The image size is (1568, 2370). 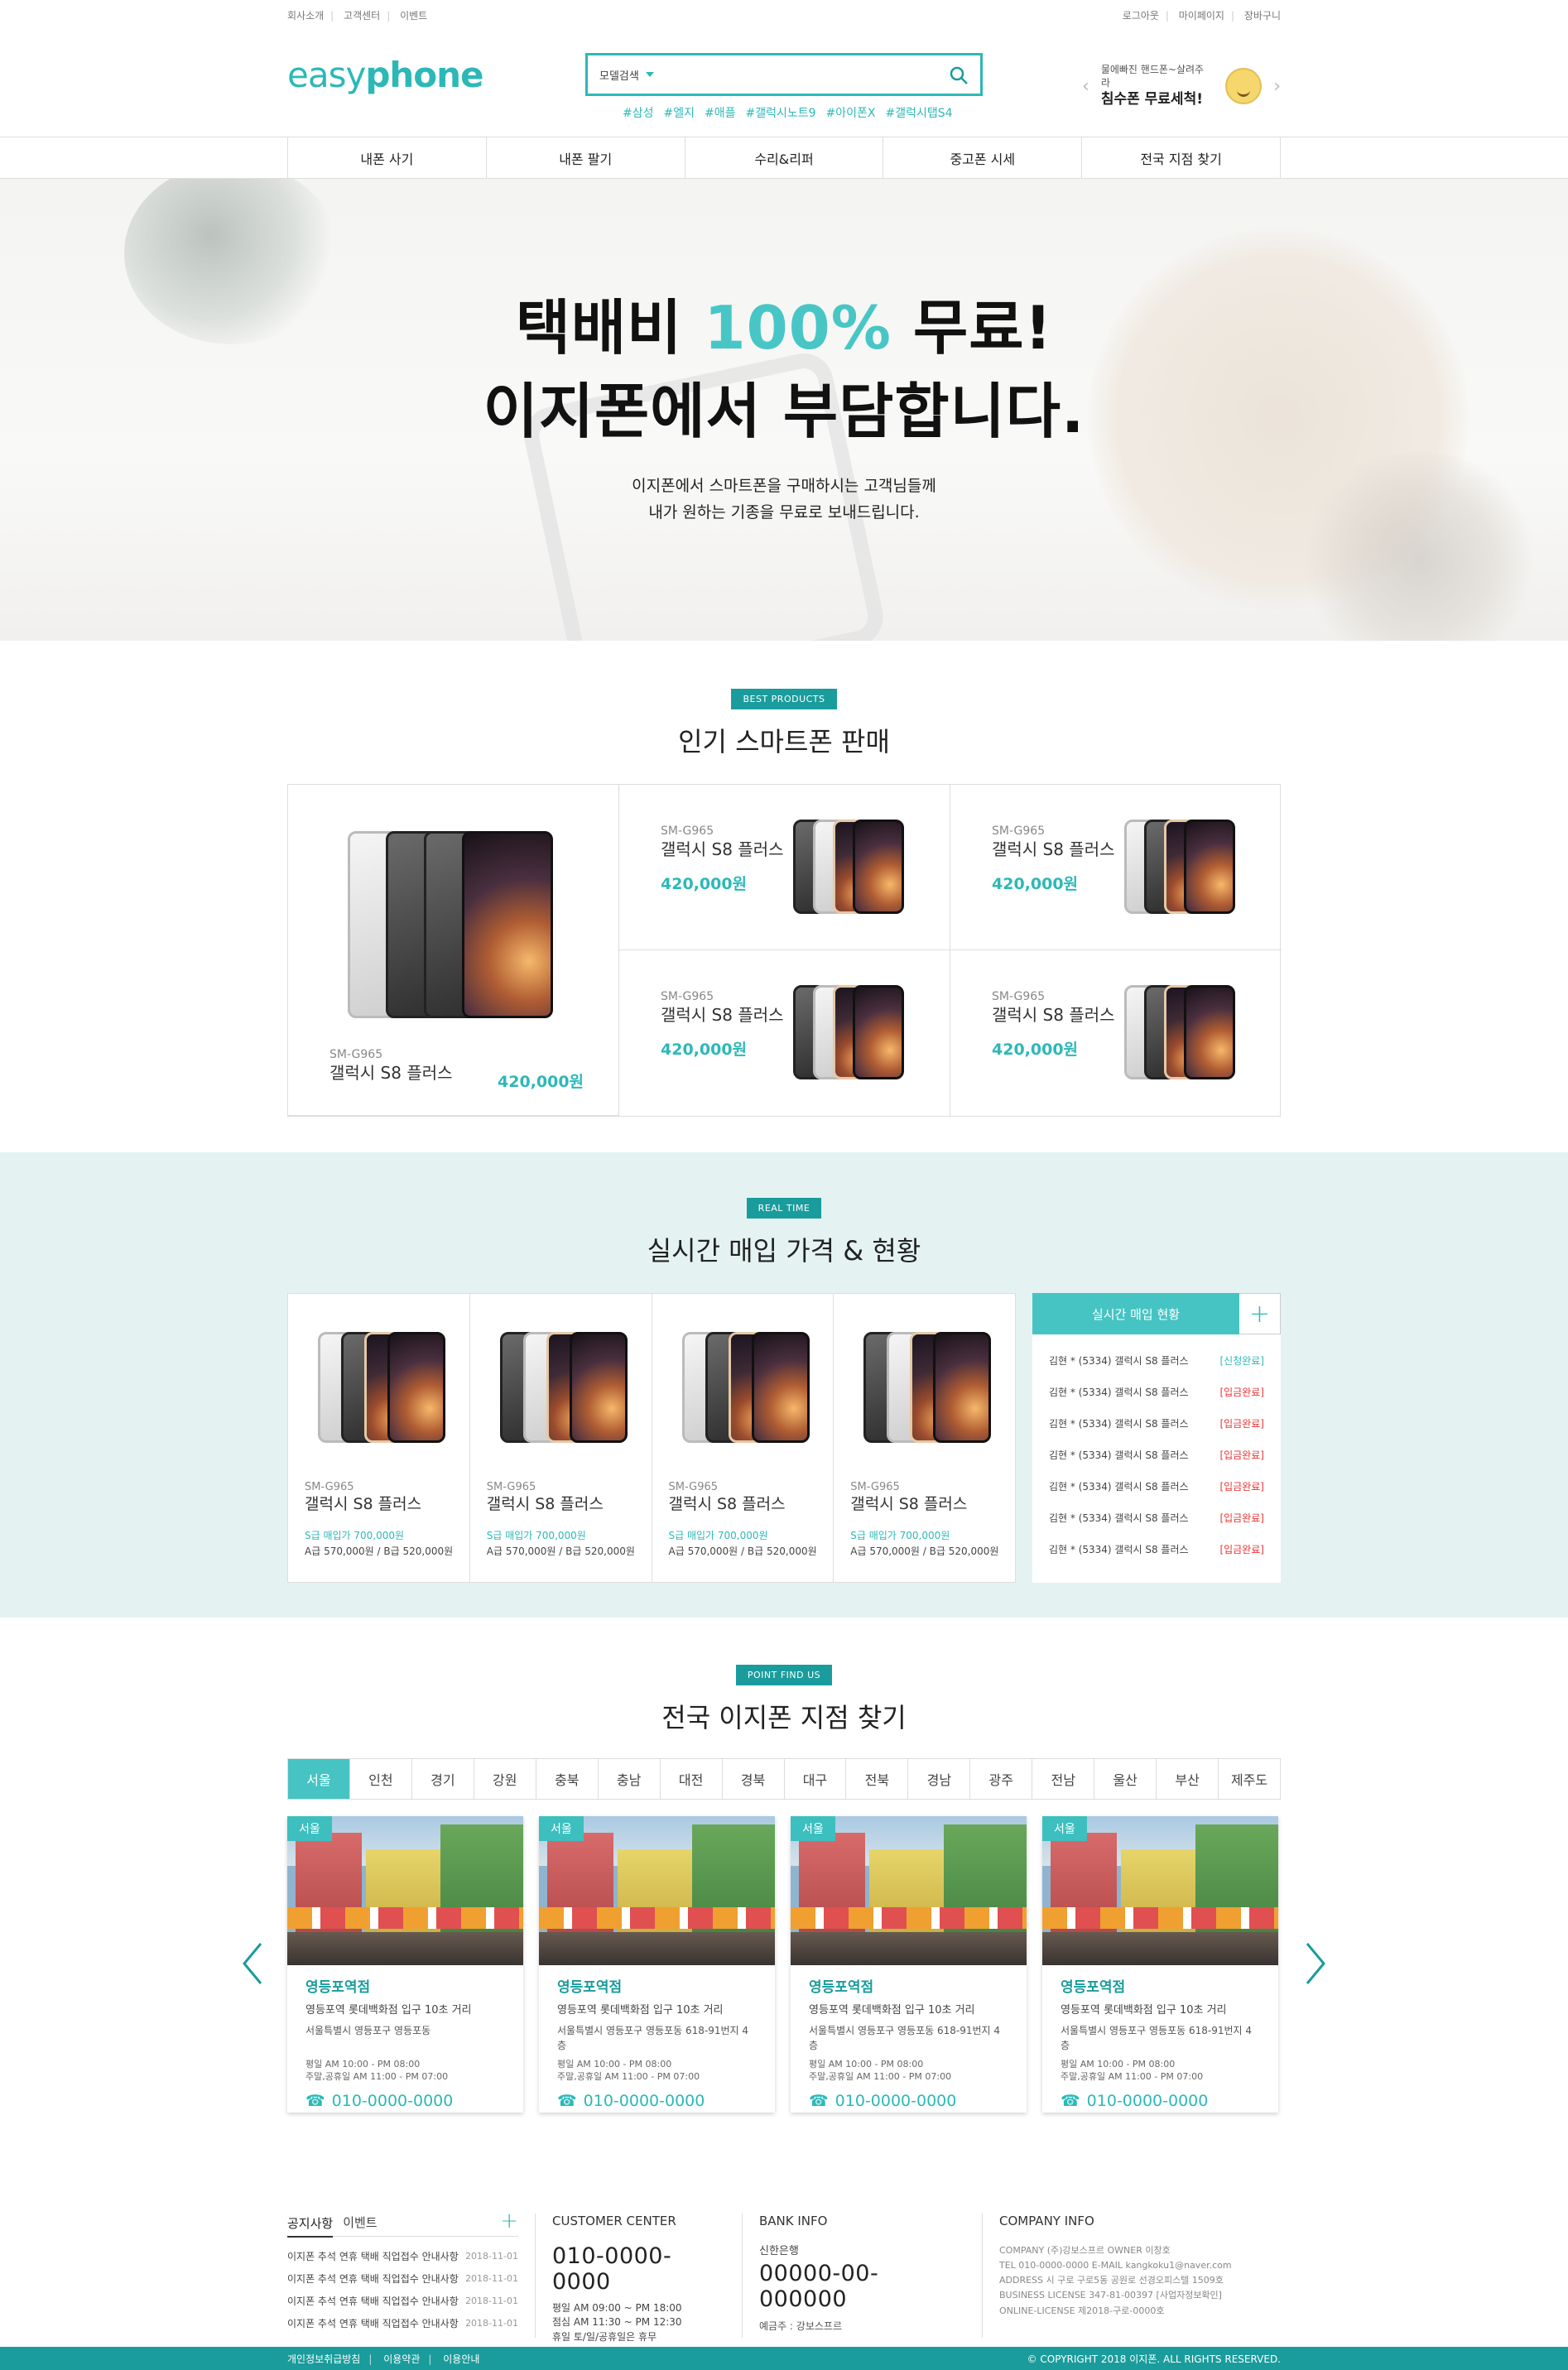 What do you see at coordinates (638, 112) in the screenshot?
I see `search-tag: #삼성` at bounding box center [638, 112].